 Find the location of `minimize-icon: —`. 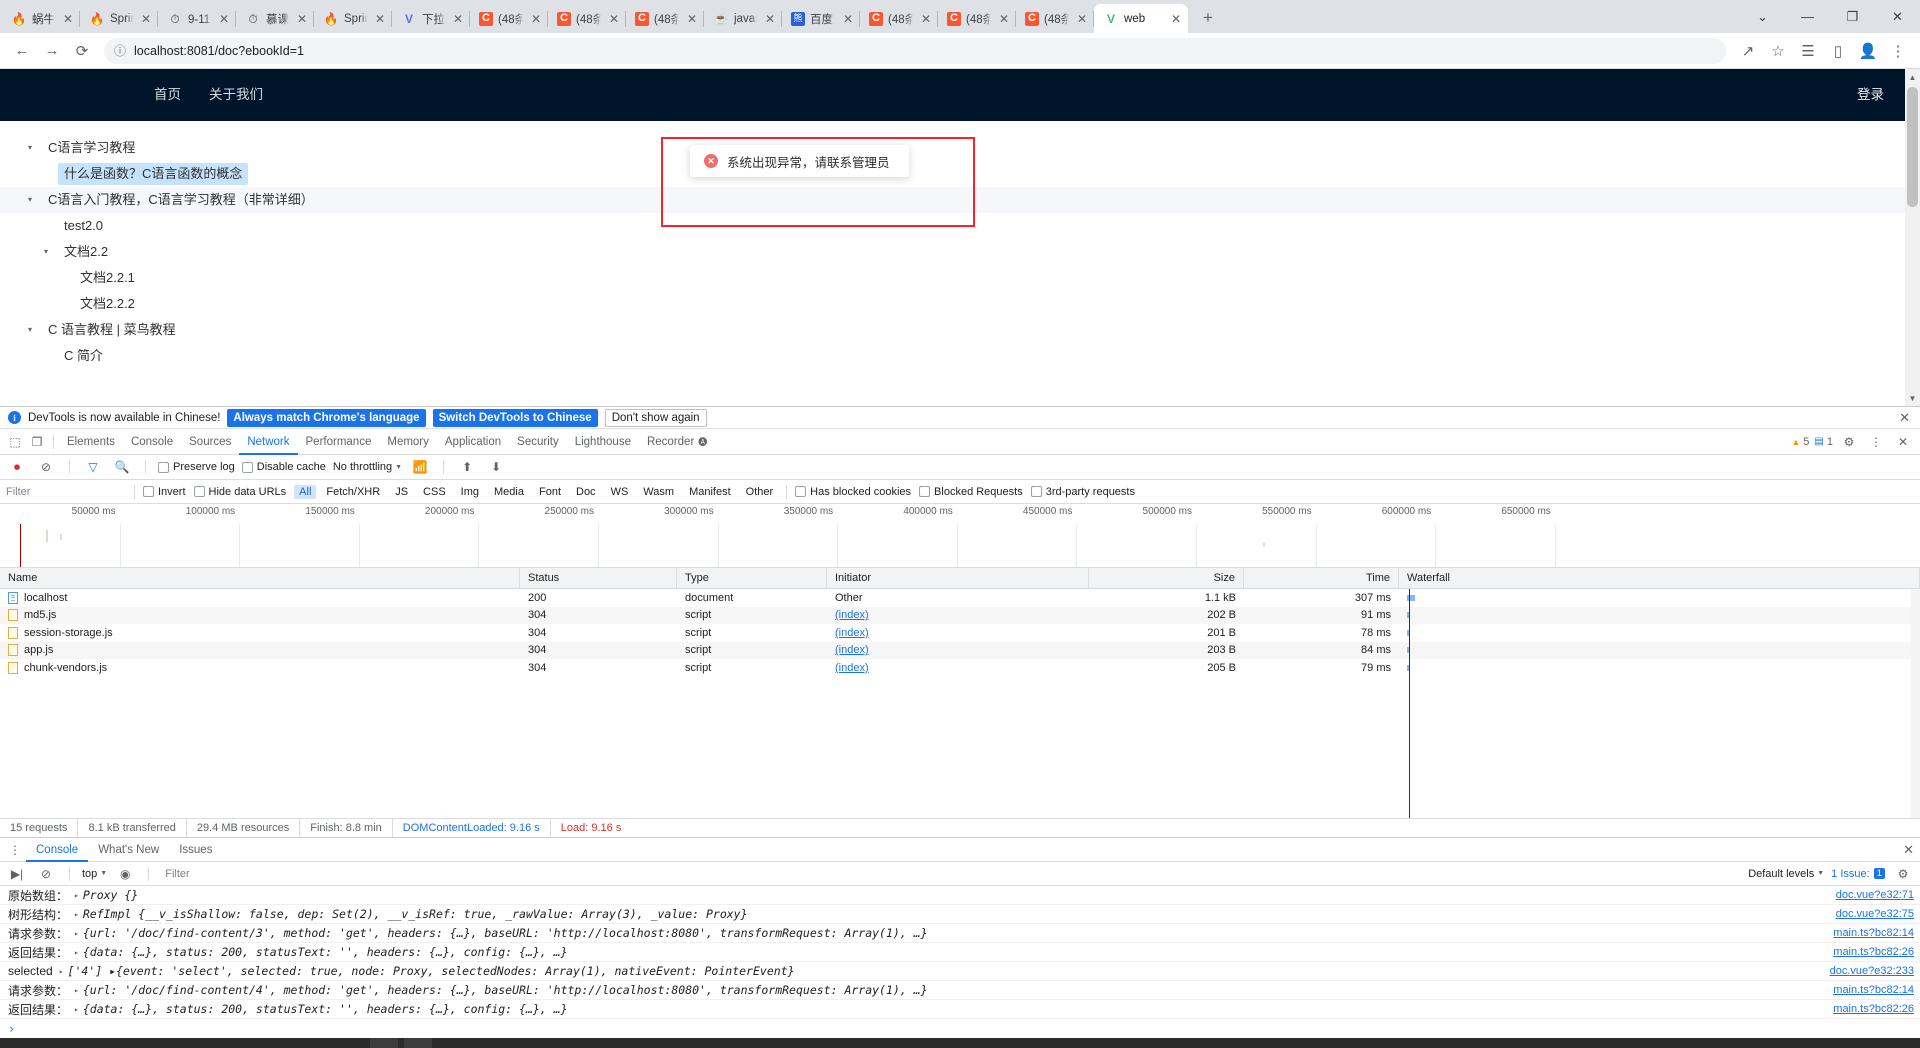

minimize-icon: — is located at coordinates (1807, 16).